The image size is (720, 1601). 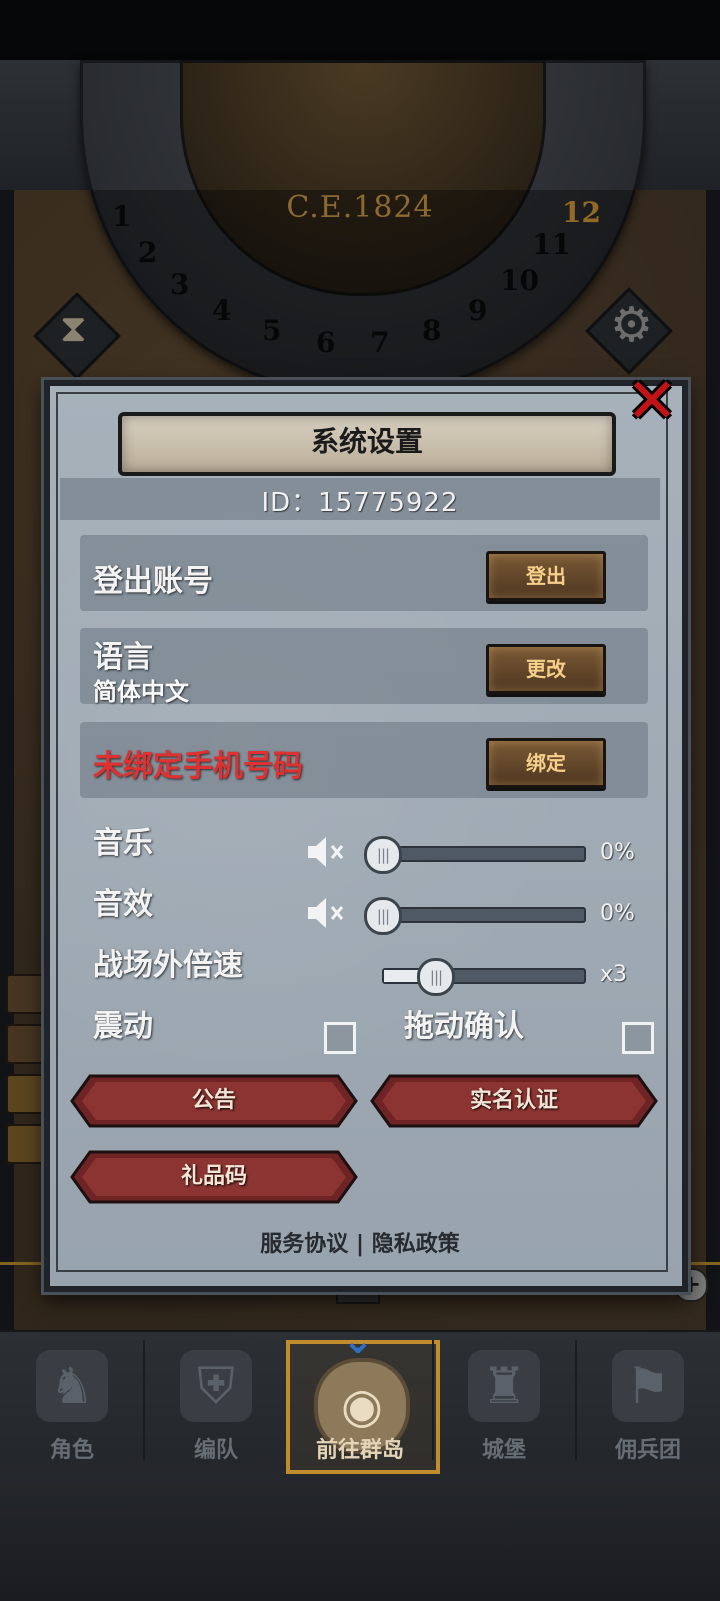 I want to click on privacy-link: 隐私政策, so click(x=416, y=1244).